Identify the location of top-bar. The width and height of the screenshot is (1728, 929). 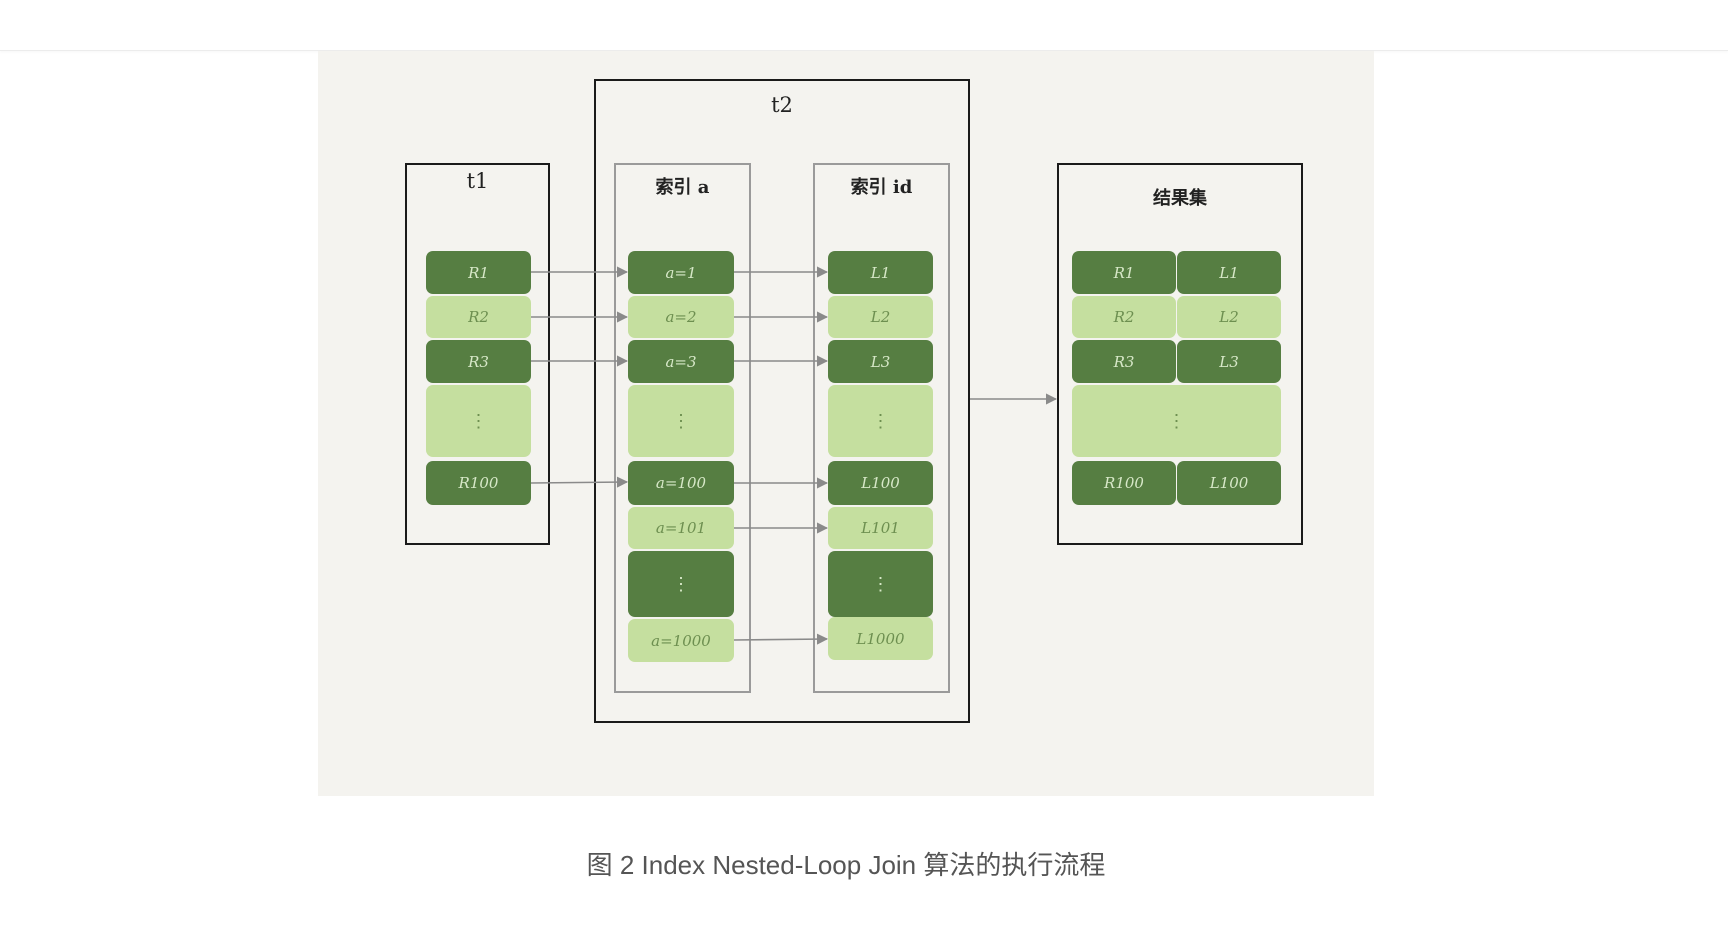
(864, 25).